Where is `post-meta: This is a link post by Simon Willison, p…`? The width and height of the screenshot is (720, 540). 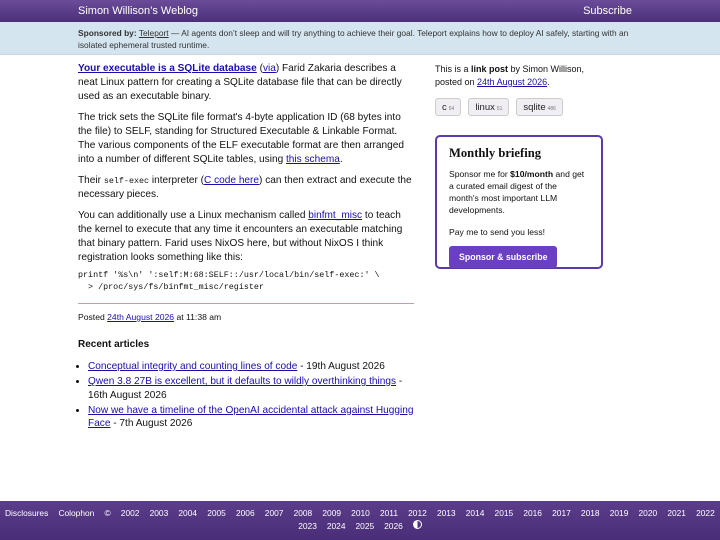
post-meta: This is a link post by Simon Willison, p… is located at coordinates (519, 75).